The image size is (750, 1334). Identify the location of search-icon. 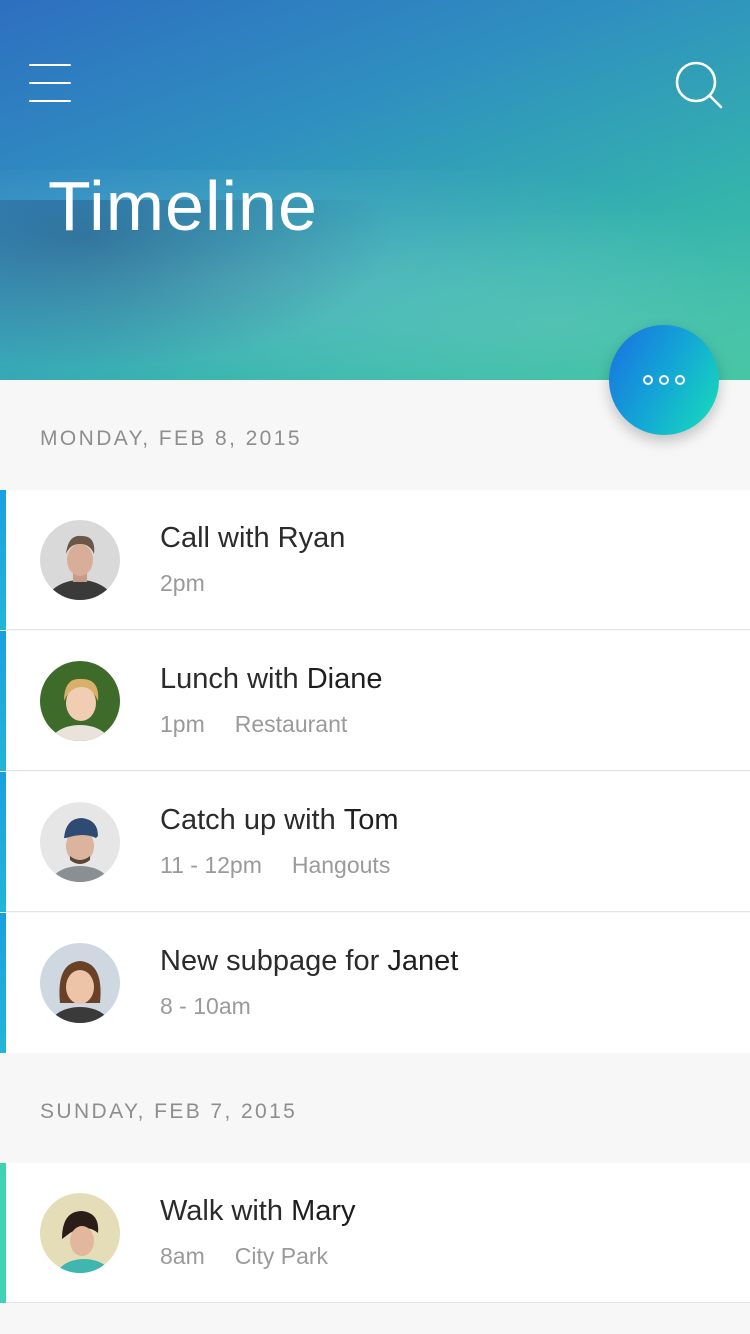
(699, 85).